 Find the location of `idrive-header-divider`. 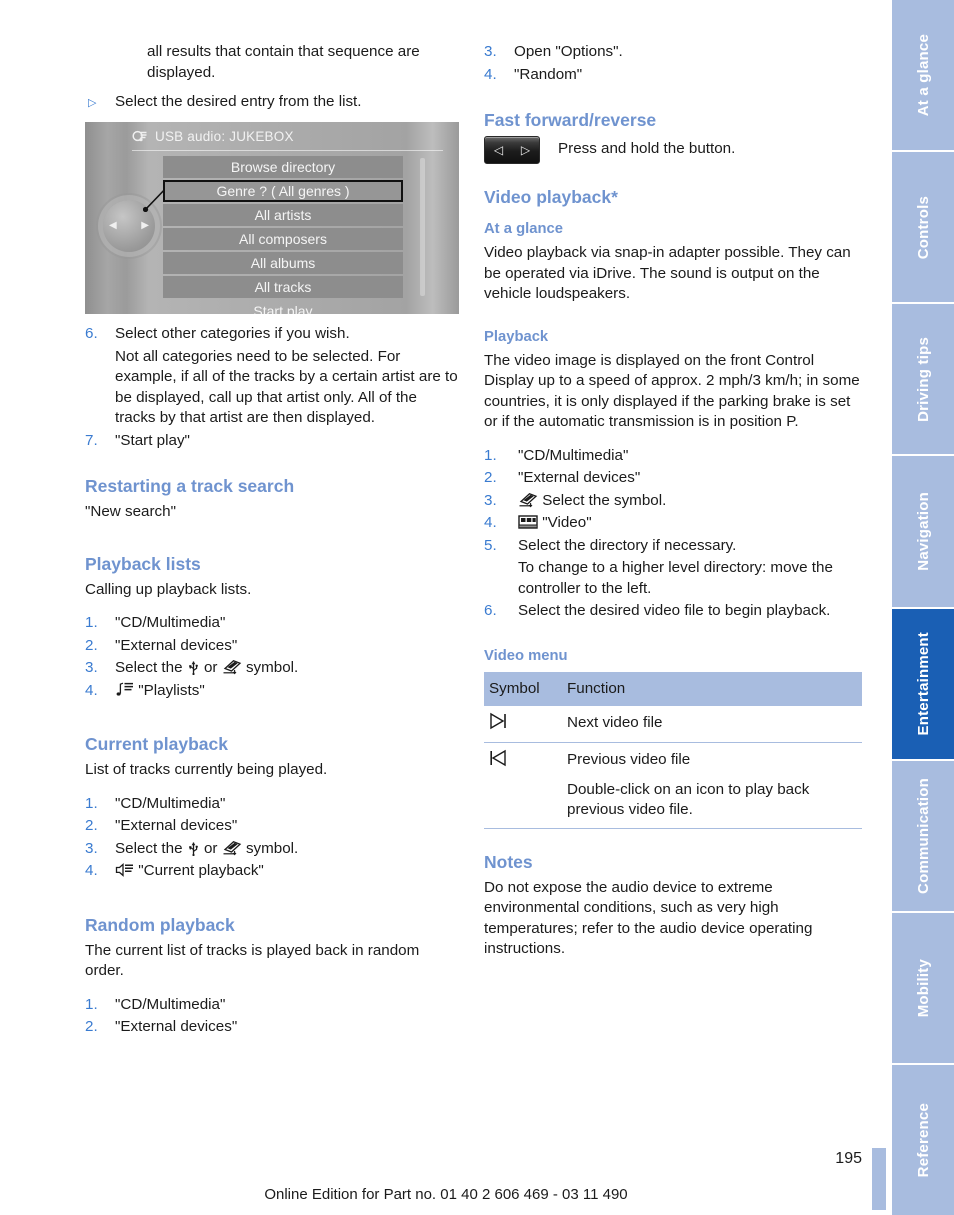

idrive-header-divider is located at coordinates (287, 150).